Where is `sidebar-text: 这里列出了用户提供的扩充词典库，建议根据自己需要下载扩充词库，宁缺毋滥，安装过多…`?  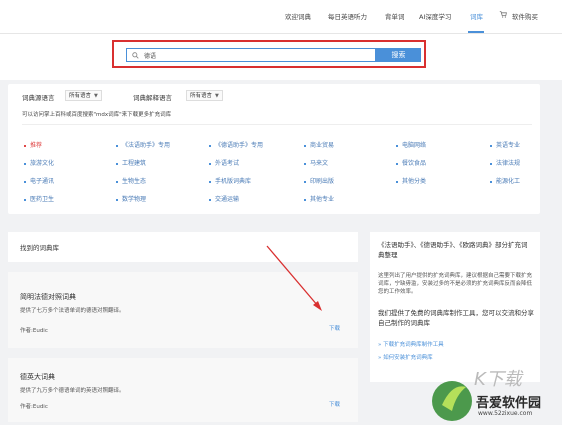
sidebar-text: 这里列出了用户提供的扩充词典库，建议根据自己需要下载扩充词库，宁缺毋滥，安装过多… is located at coordinates (455, 284).